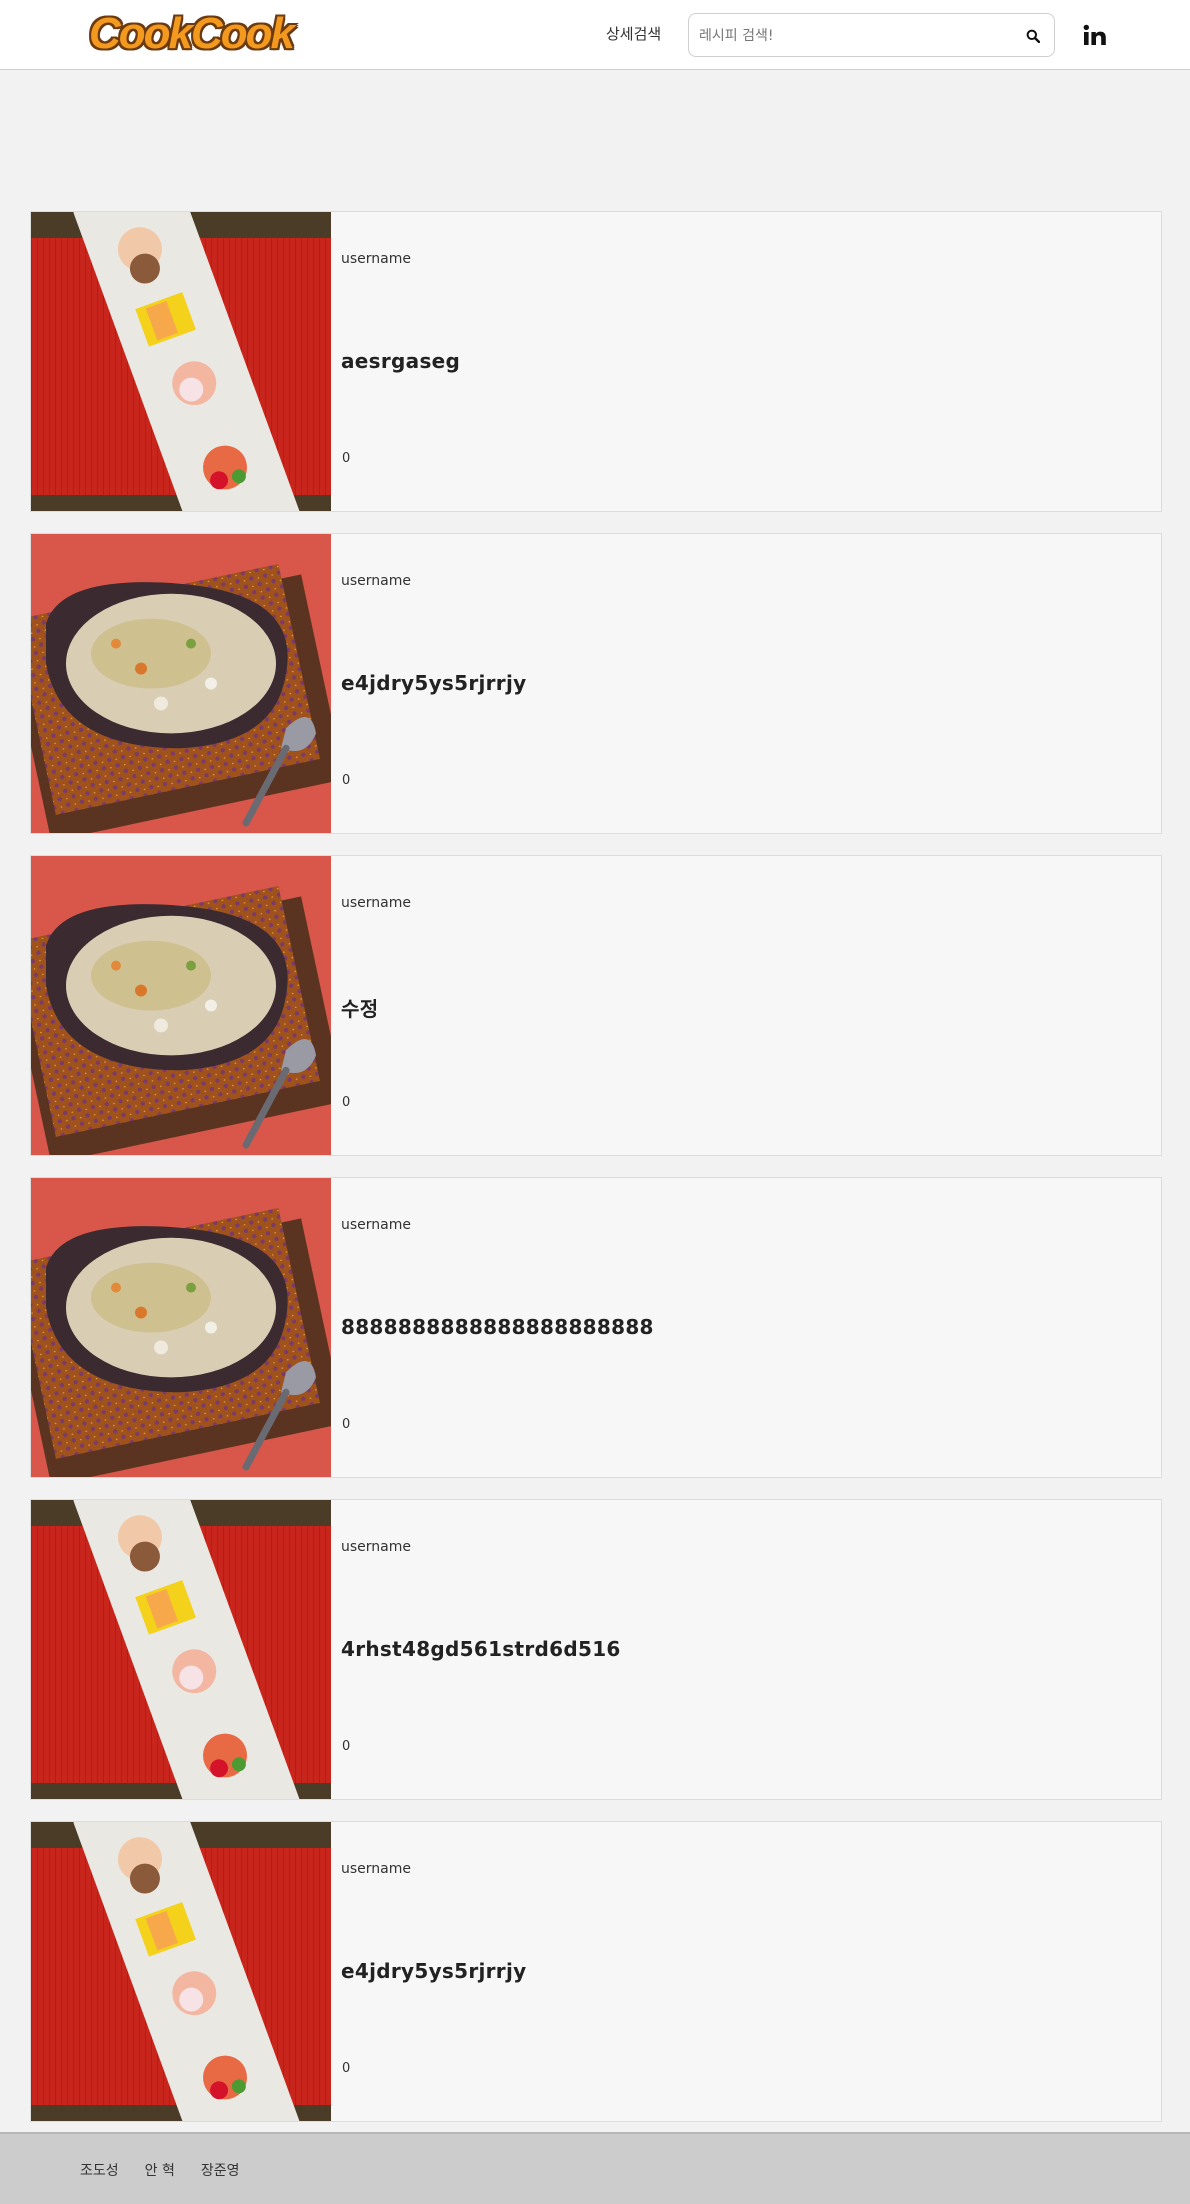 This screenshot has width=1190, height=2204. What do you see at coordinates (596, 1005) in the screenshot?
I see `recipe-card: username 수정 0` at bounding box center [596, 1005].